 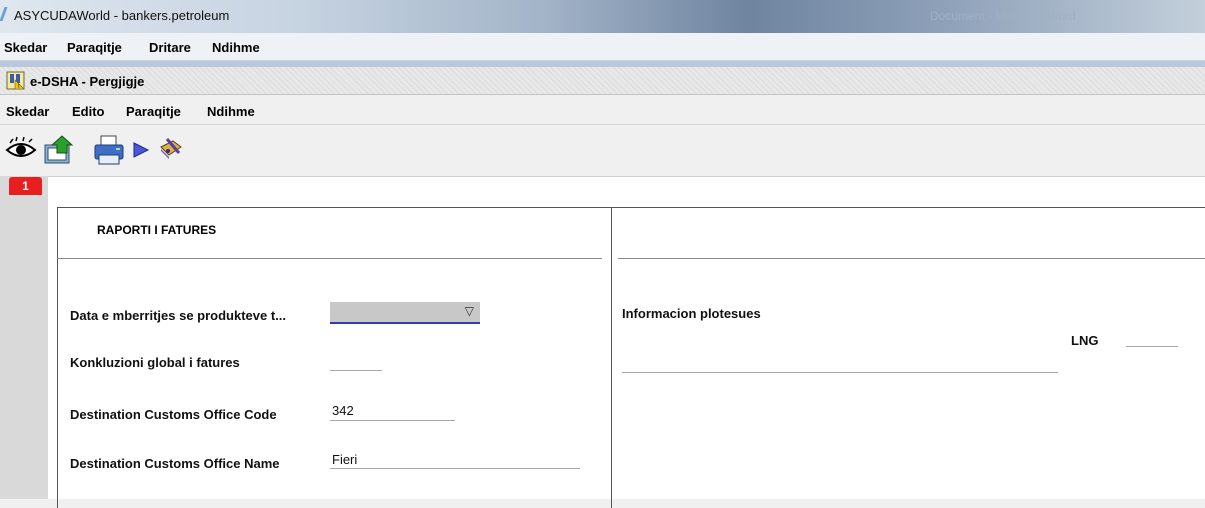 What do you see at coordinates (469, 311) in the screenshot?
I see `dropdown-chevron-icon: ▽` at bounding box center [469, 311].